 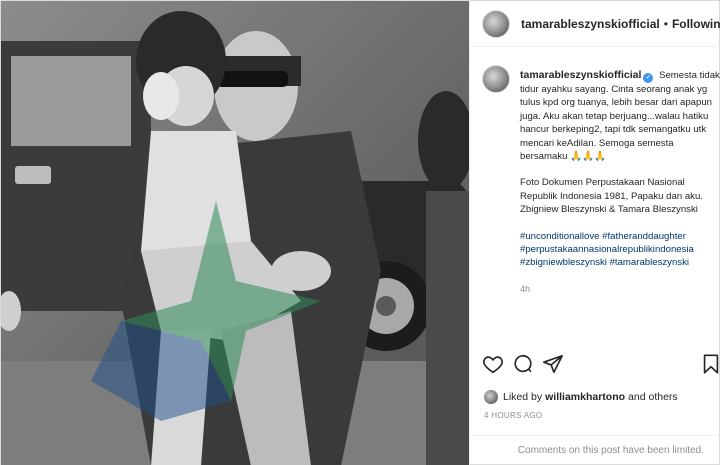 What do you see at coordinates (590, 24) in the screenshot?
I see `author-username: tamarableszynskiofficial` at bounding box center [590, 24].